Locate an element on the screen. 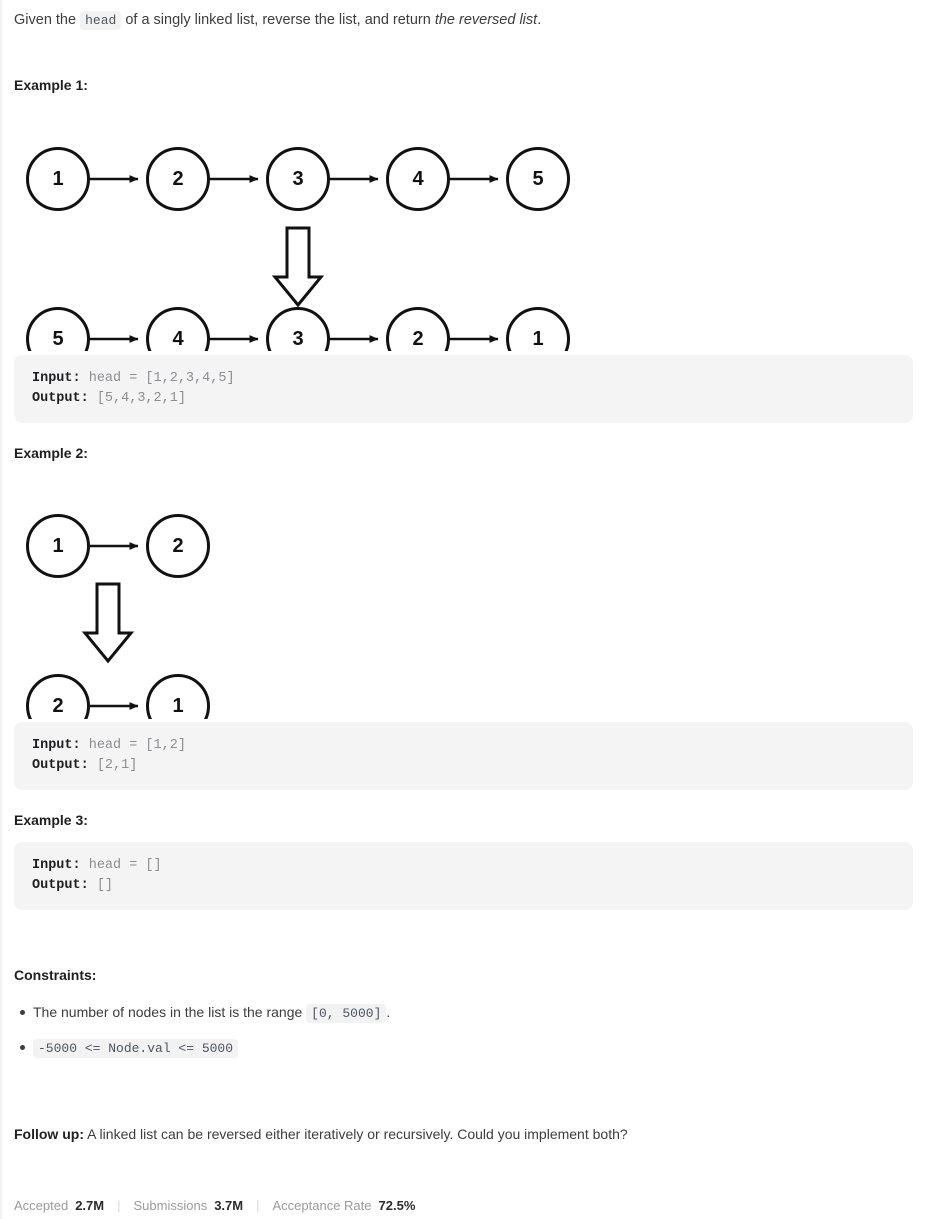 This screenshot has width=927, height=1219. example-1-output-label: Output: is located at coordinates (60, 398).